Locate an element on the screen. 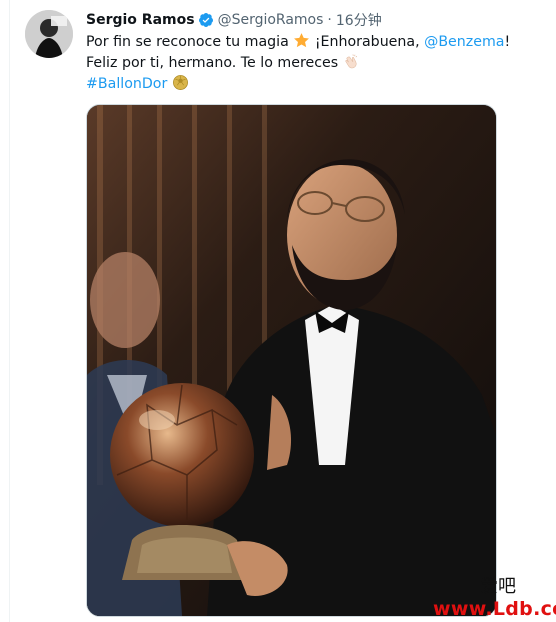  avatar is located at coordinates (49, 34).